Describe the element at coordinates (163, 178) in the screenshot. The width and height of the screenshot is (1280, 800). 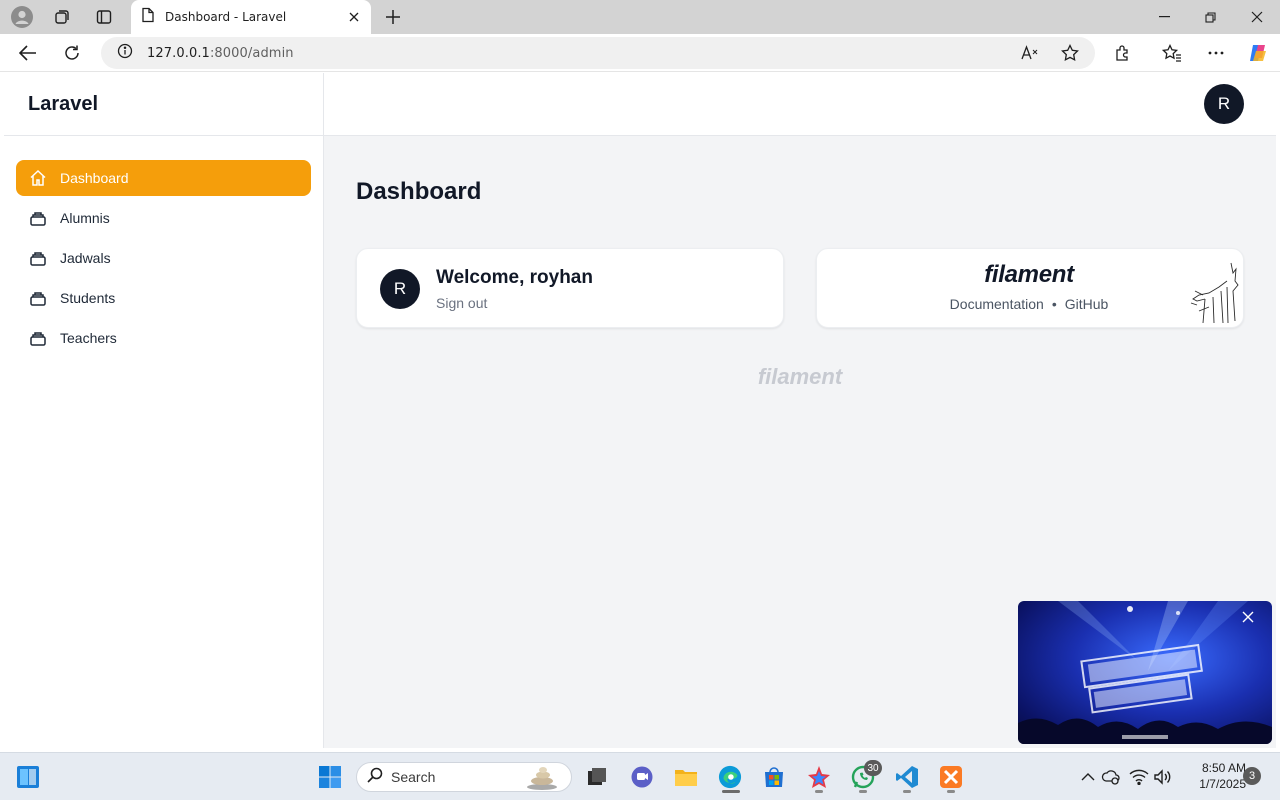
I see `sidebar-item-dashboard: Dashboard` at that location.